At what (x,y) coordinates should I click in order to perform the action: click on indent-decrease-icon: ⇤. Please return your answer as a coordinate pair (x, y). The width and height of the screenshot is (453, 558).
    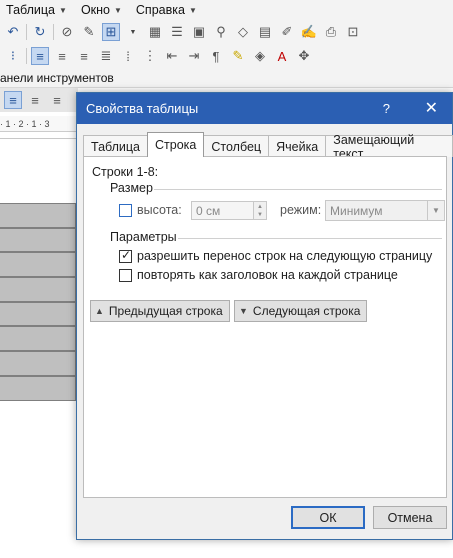
    Looking at the image, I should click on (172, 56).